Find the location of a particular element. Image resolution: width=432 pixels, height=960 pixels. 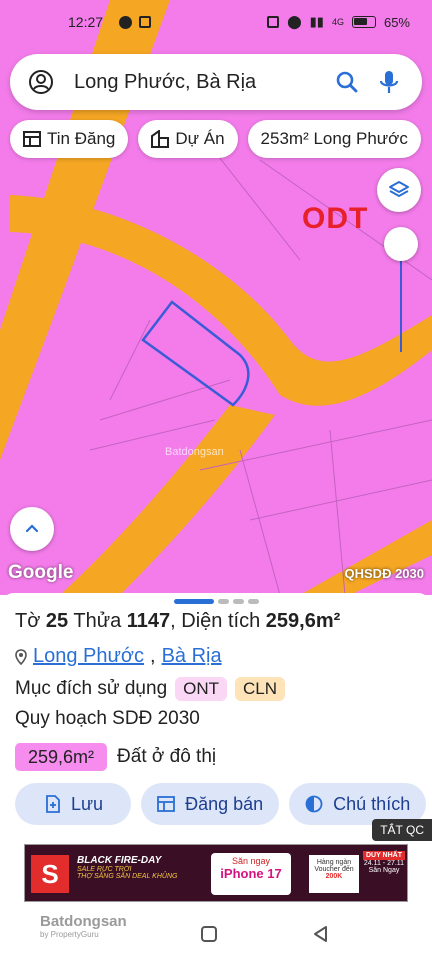

search-bar: Long Phước, Bà Rịa is located at coordinates (216, 82).